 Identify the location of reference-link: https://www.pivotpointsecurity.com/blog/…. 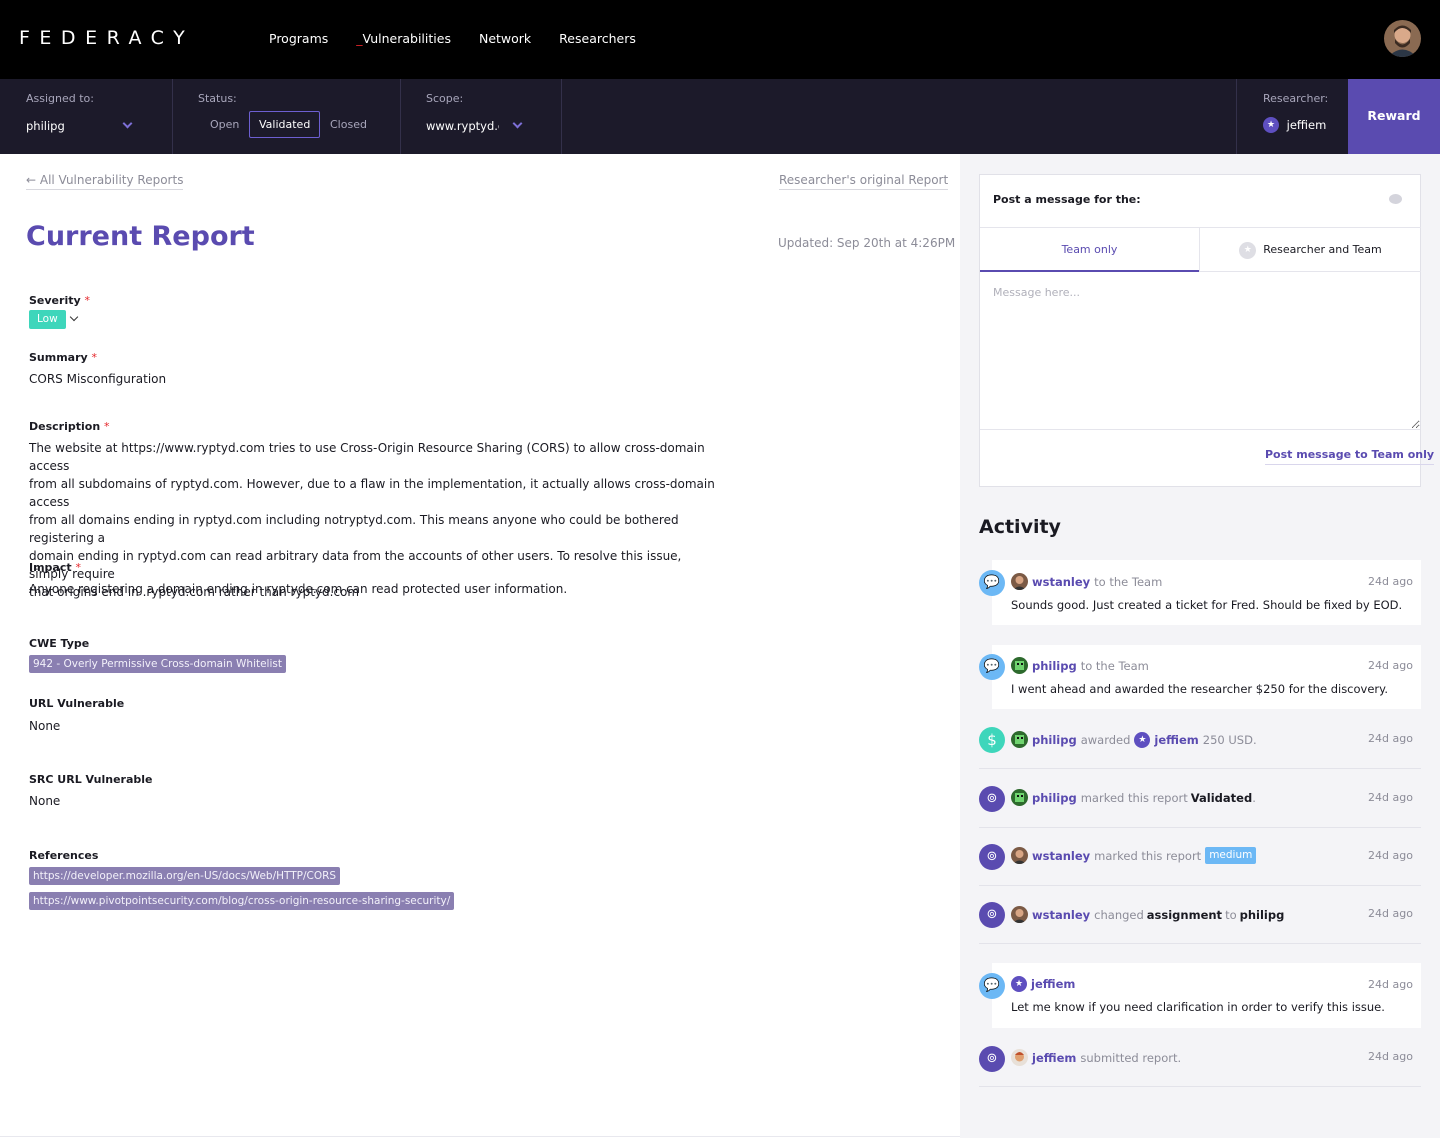
(242, 901).